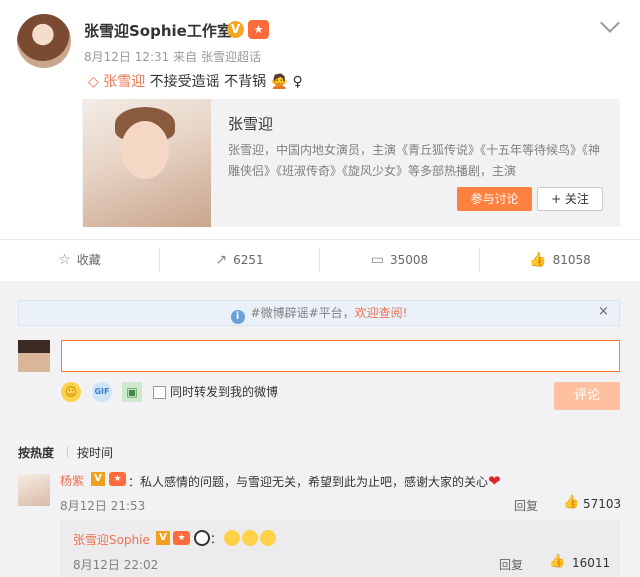 The image size is (640, 577). What do you see at coordinates (602, 504) in the screenshot?
I see `comment-like-count: 57103` at bounding box center [602, 504].